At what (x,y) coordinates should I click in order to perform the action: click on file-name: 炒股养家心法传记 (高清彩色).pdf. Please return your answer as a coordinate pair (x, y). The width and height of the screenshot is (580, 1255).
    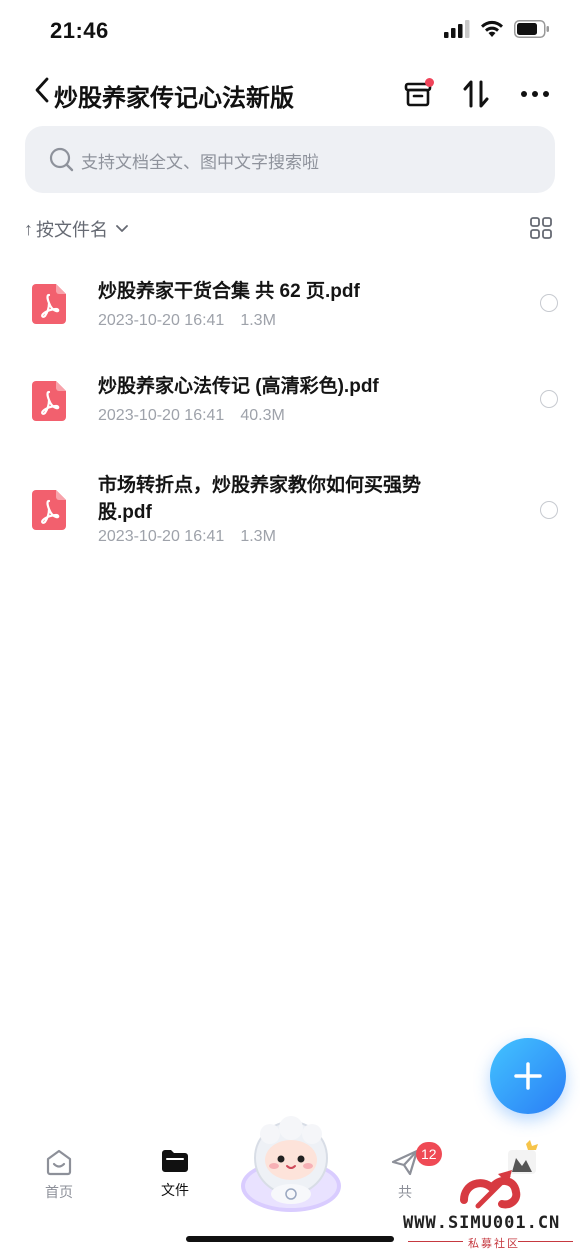
    Looking at the image, I should click on (238, 386).